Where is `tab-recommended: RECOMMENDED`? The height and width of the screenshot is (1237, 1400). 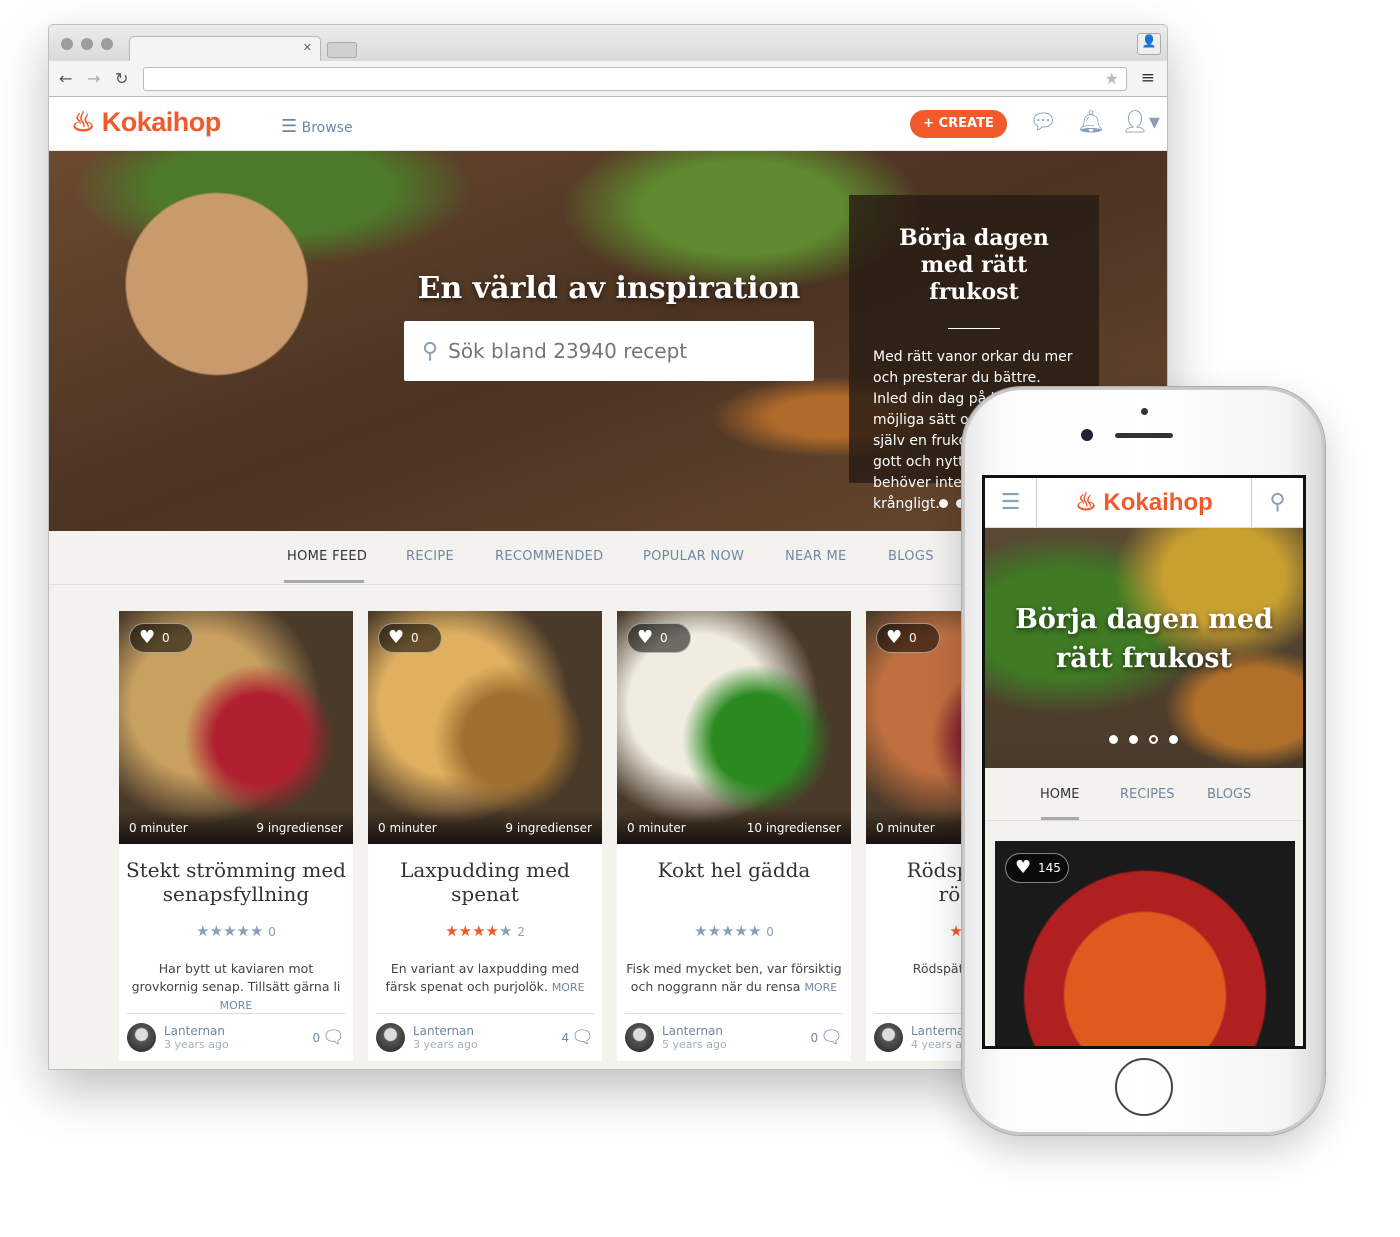
tab-recommended: RECOMMENDED is located at coordinates (549, 556).